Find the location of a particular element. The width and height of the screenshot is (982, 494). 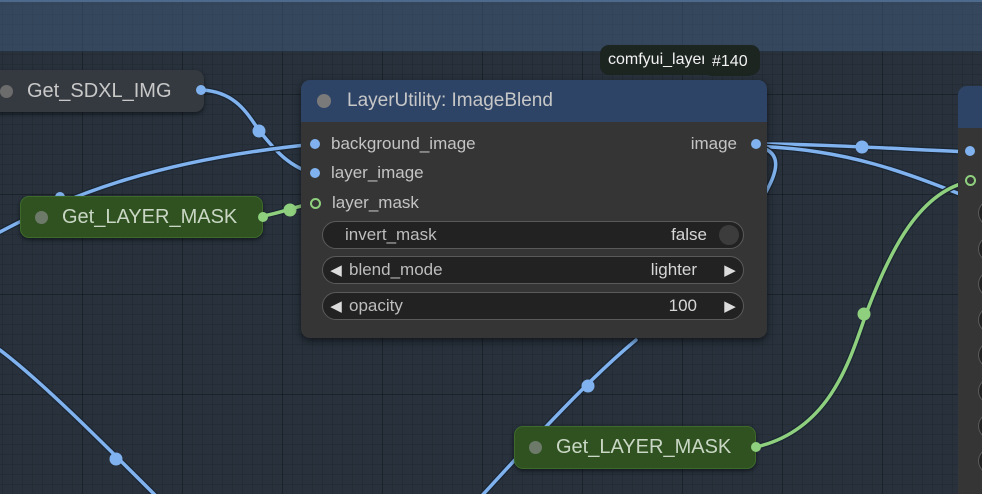

opacity-number: ◀ opacity 100 ▶ is located at coordinates (533, 306).